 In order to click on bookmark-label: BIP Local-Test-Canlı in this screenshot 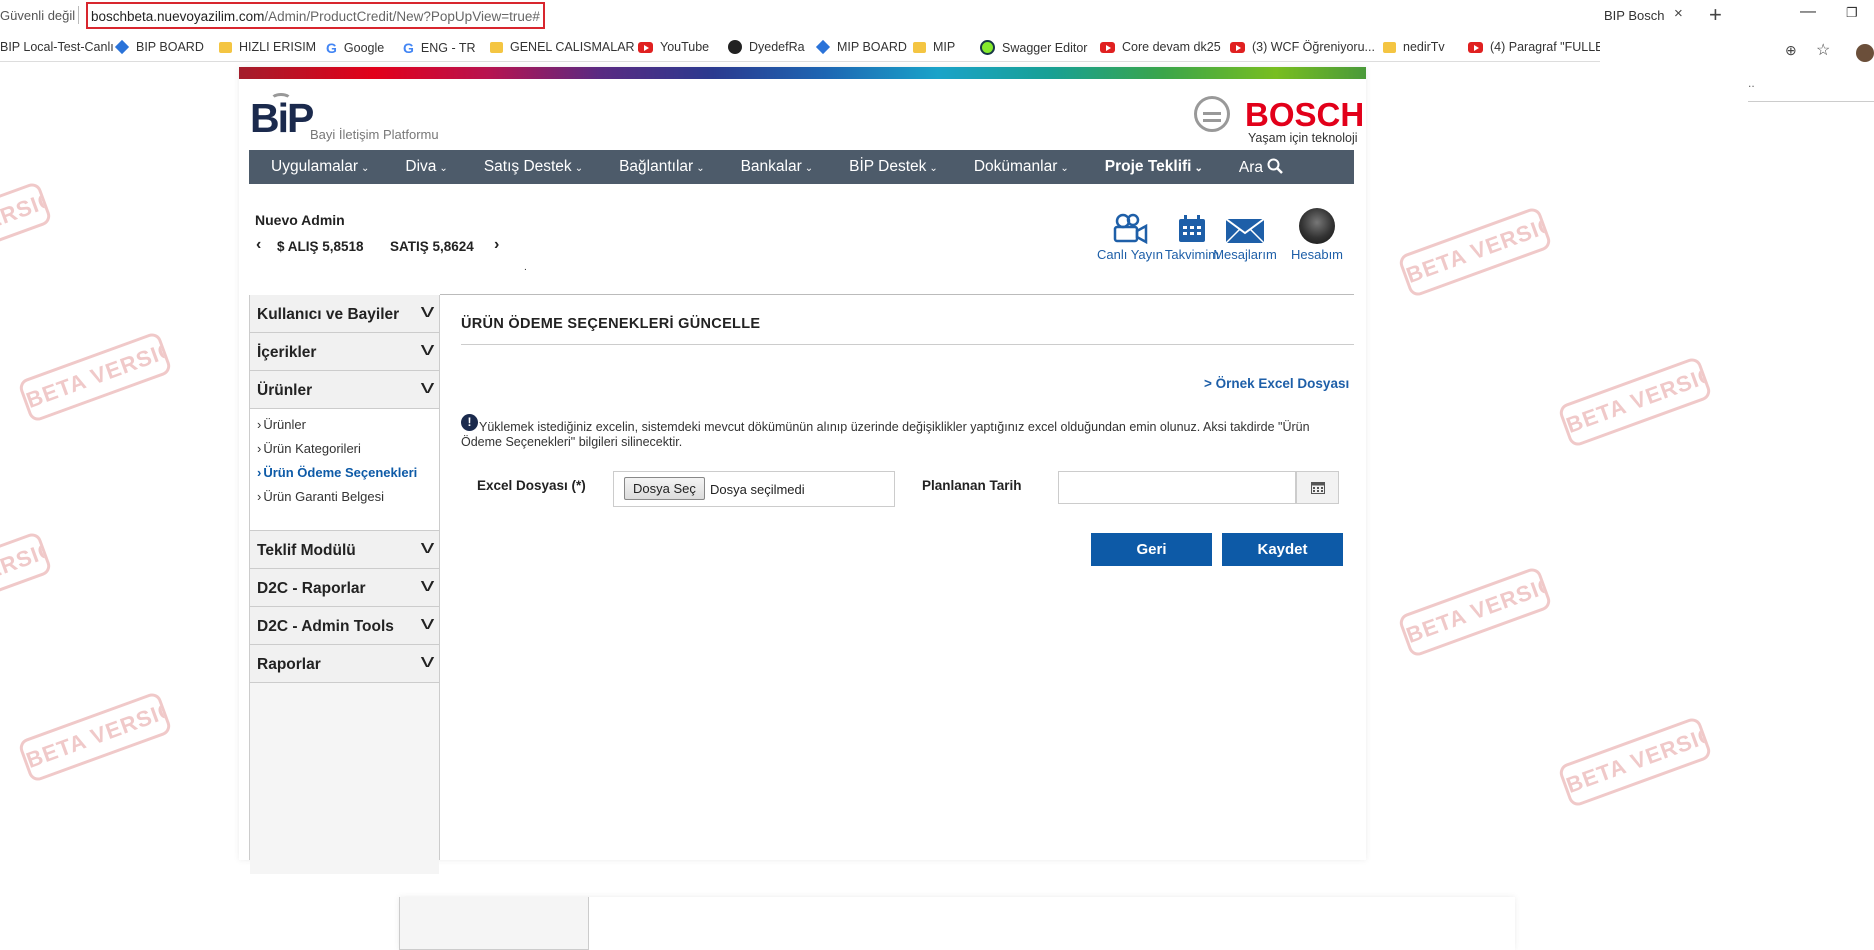, I will do `click(57, 47)`.